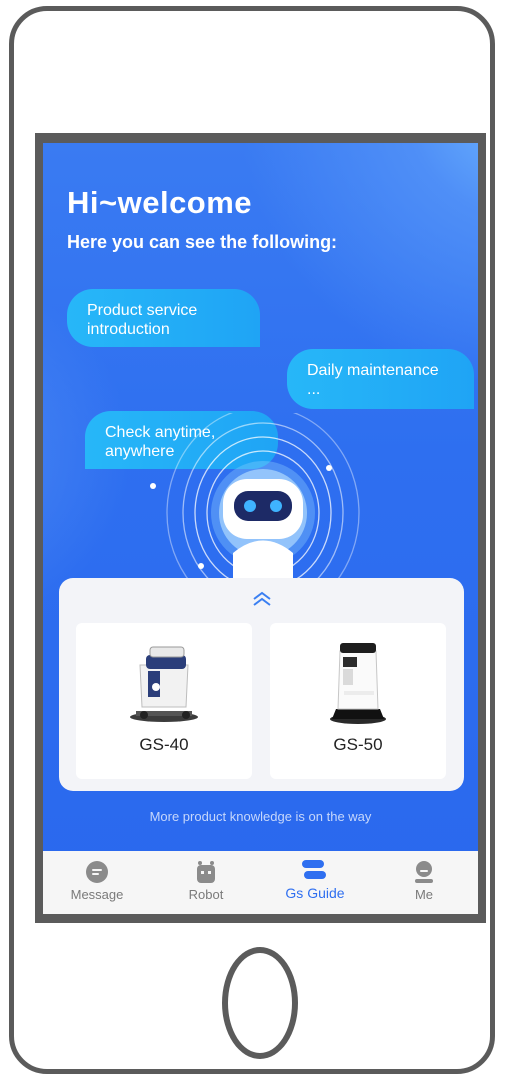  What do you see at coordinates (263, 498) in the screenshot?
I see `robot-illustration` at bounding box center [263, 498].